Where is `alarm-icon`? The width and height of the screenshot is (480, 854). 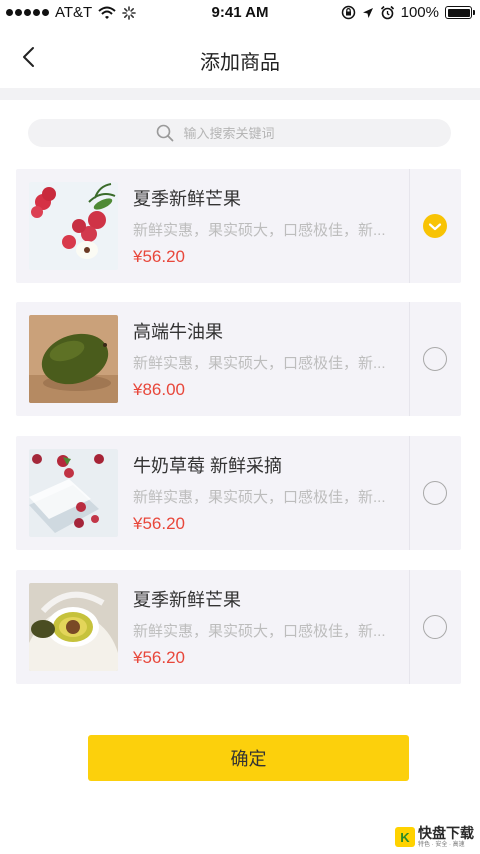
alarm-icon is located at coordinates (387, 12).